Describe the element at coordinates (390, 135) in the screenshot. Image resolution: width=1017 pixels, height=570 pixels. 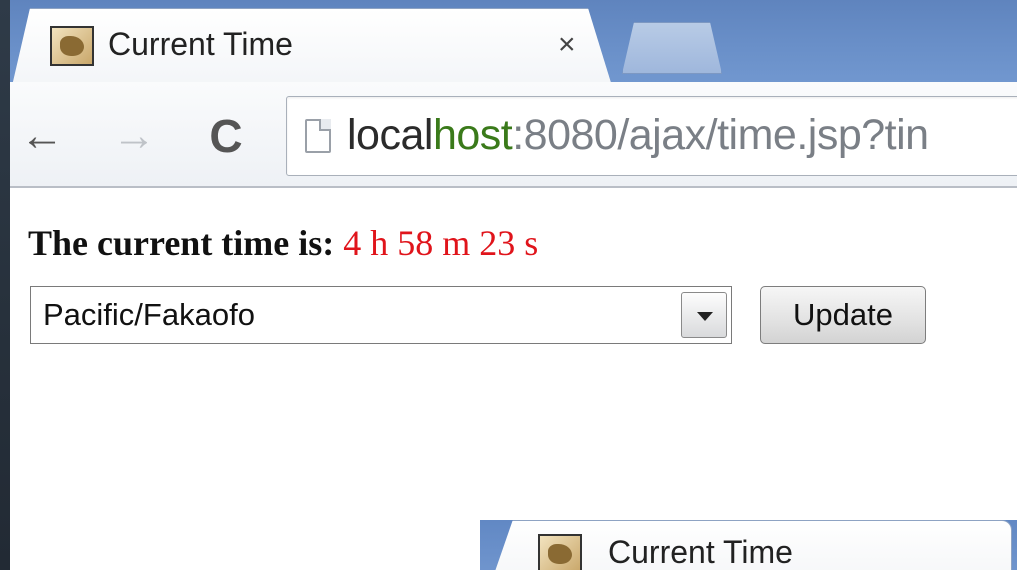
I see `url-host-prefix: local` at that location.